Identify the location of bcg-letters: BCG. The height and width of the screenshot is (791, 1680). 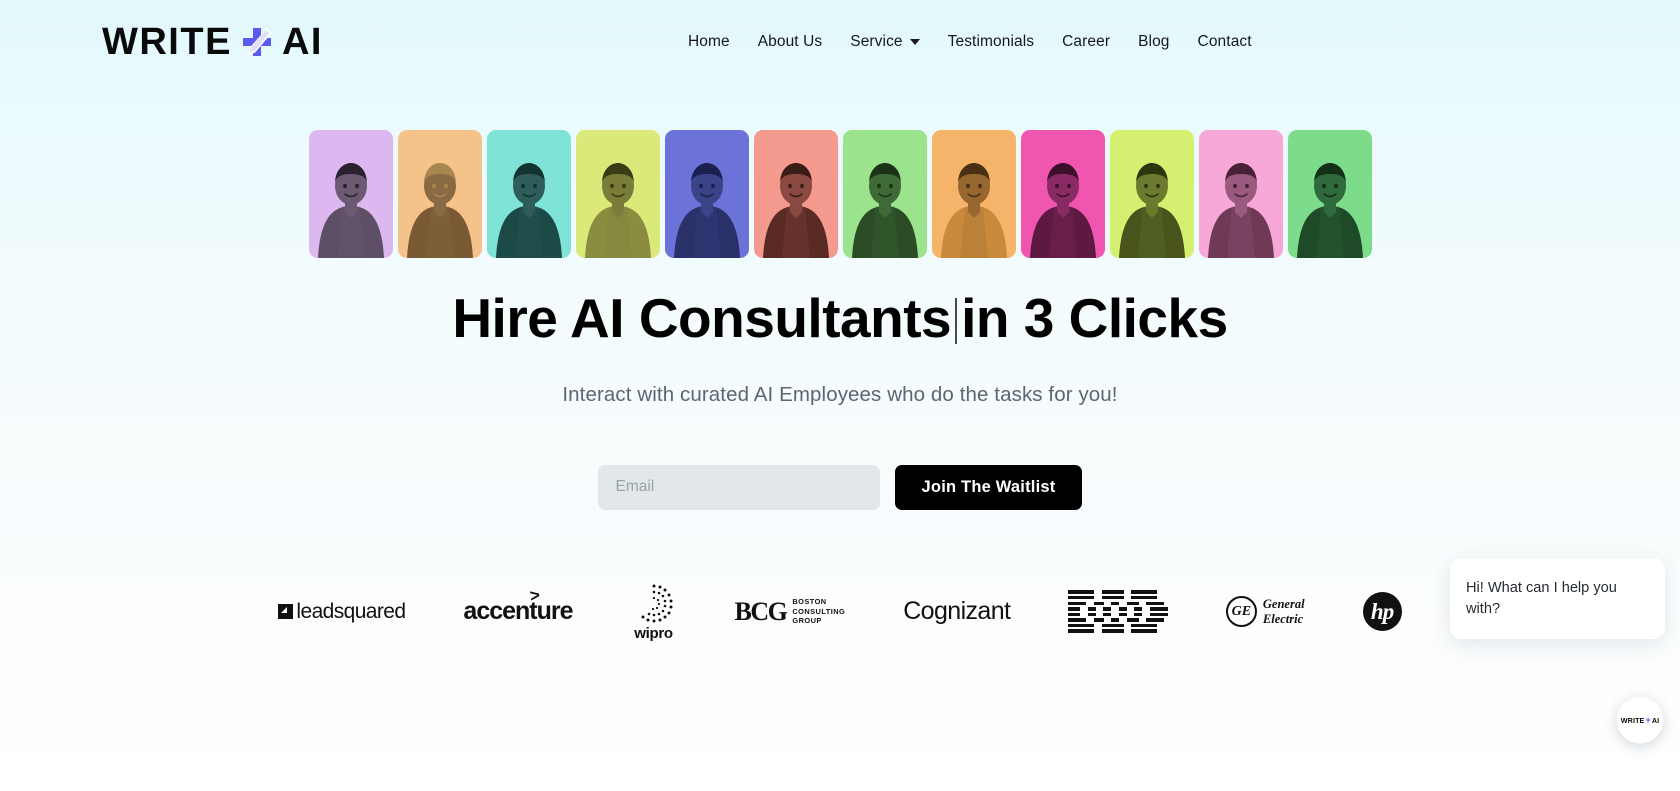
(761, 611).